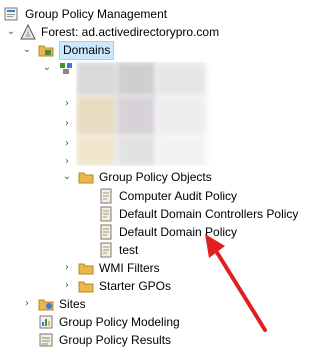 The height and width of the screenshot is (363, 331). I want to click on sites-label: Sites, so click(72, 304).